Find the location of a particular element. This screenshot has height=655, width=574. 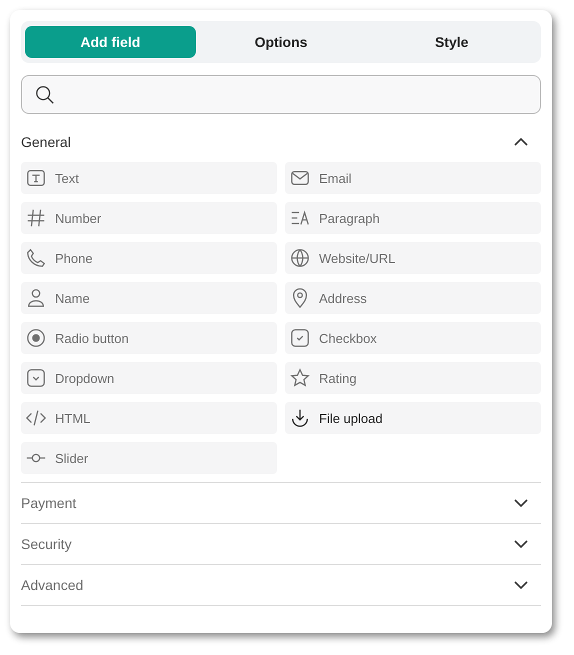

field-type-button: Number is located at coordinates (149, 218).